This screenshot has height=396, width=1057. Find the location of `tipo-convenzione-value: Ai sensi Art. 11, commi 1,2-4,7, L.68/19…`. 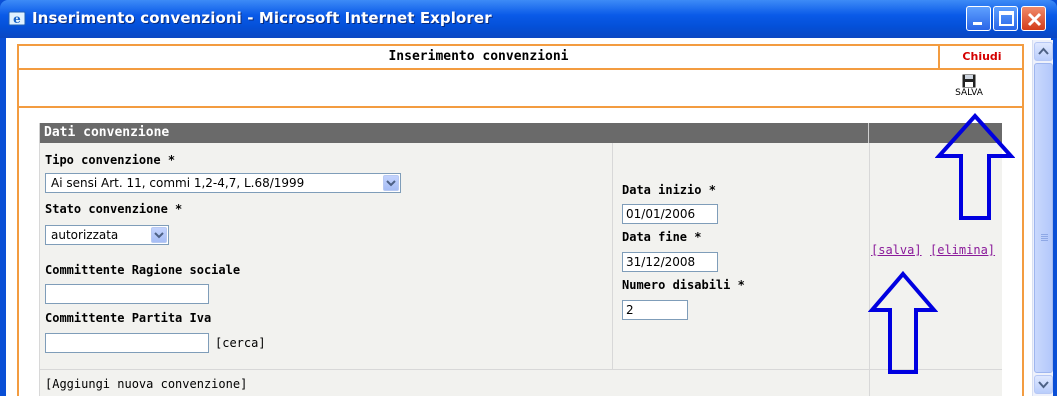

tipo-convenzione-value: Ai sensi Art. 11, commi 1,2-4,7, L.68/19… is located at coordinates (178, 183).